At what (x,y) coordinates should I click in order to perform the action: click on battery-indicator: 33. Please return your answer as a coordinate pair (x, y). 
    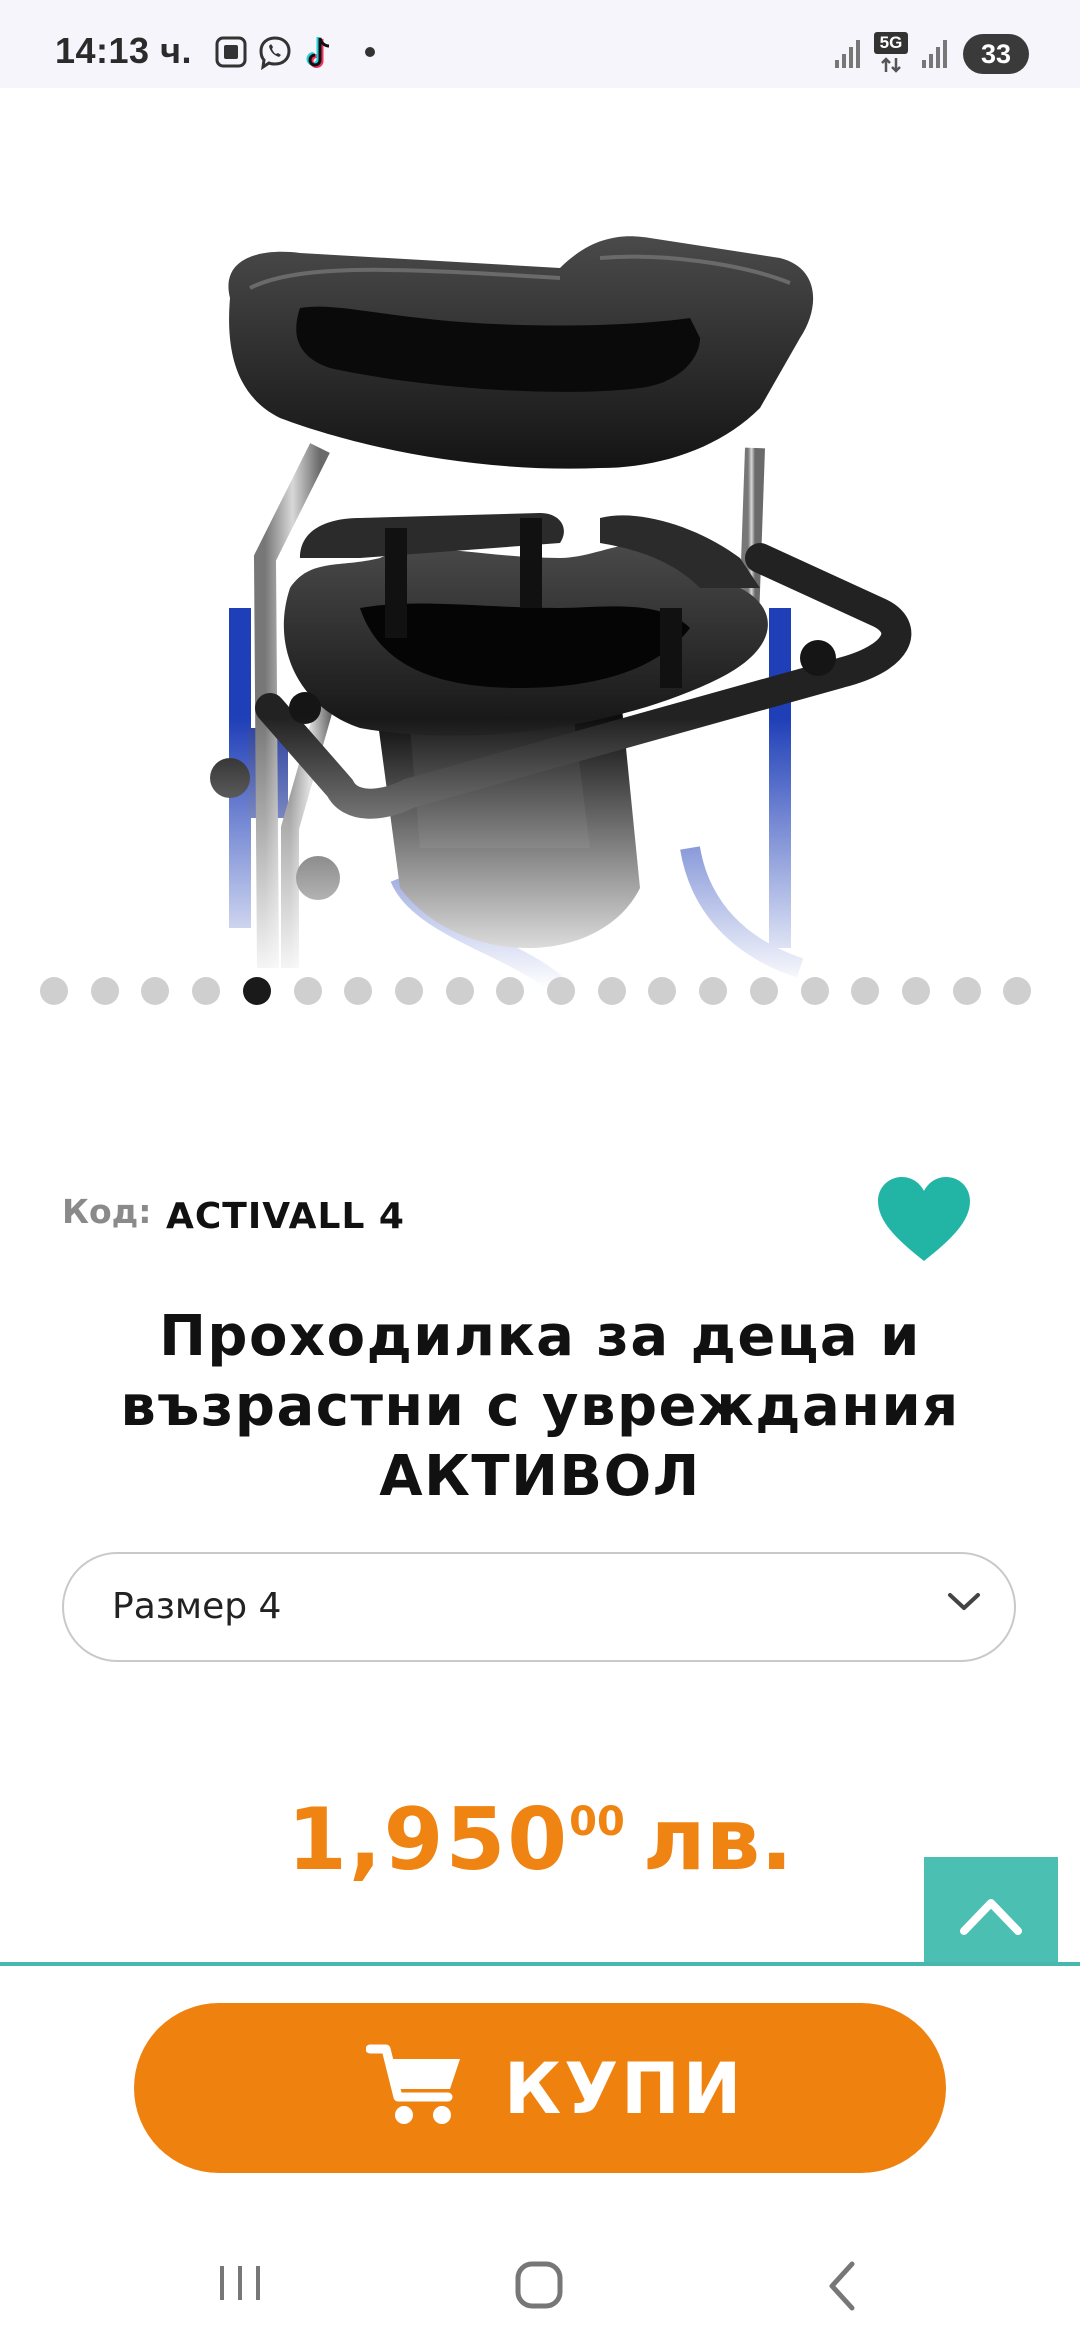
    Looking at the image, I should click on (996, 54).